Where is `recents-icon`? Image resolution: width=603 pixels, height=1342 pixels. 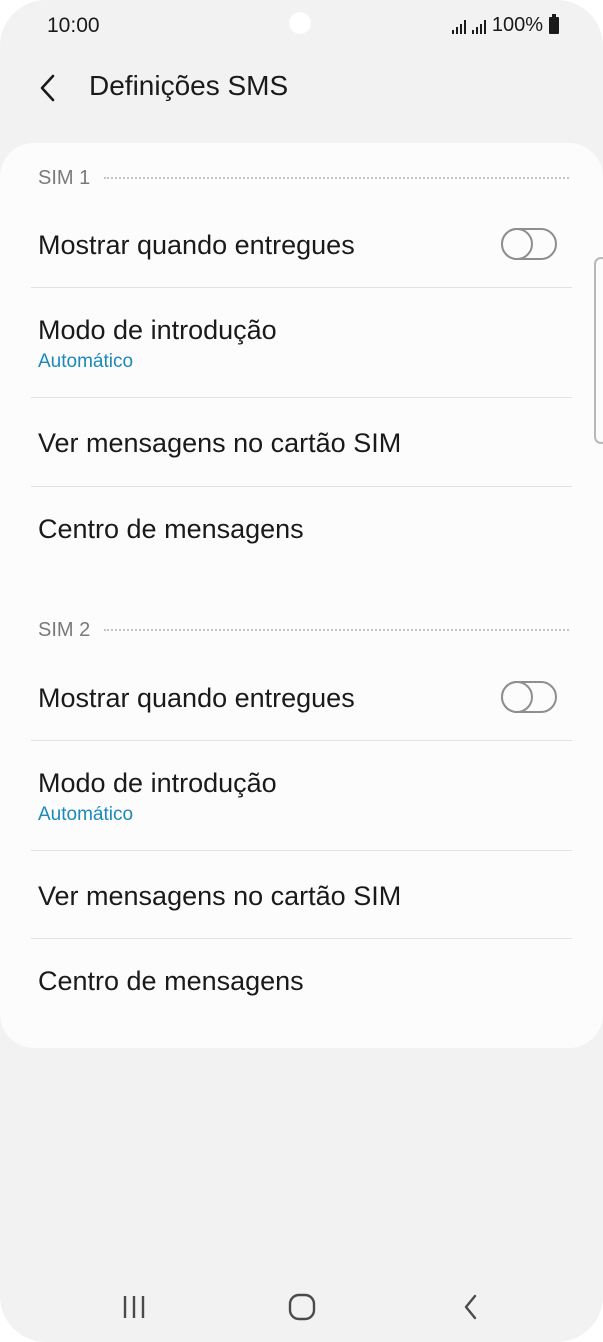 recents-icon is located at coordinates (134, 1307).